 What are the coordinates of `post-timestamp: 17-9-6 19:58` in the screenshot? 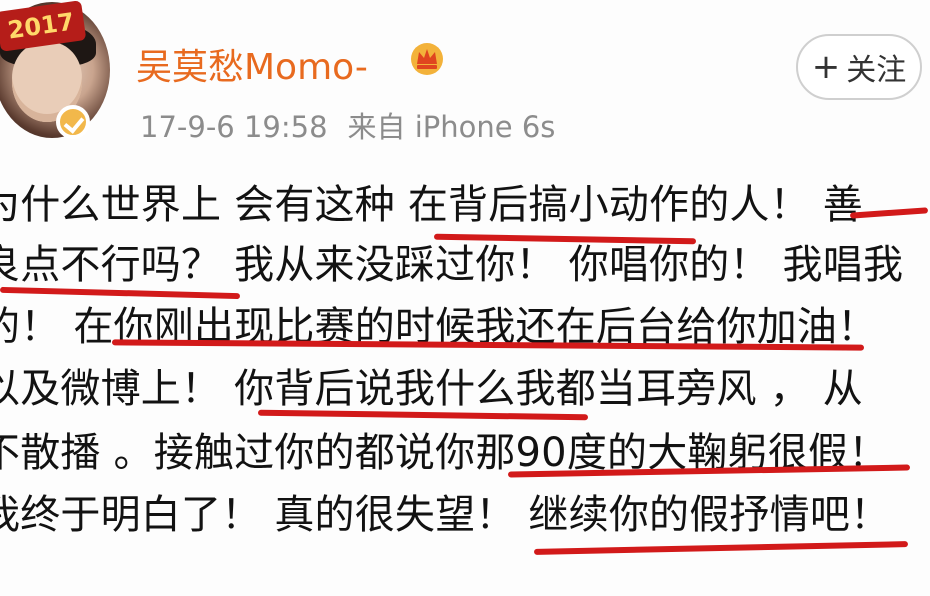 It's located at (234, 127).